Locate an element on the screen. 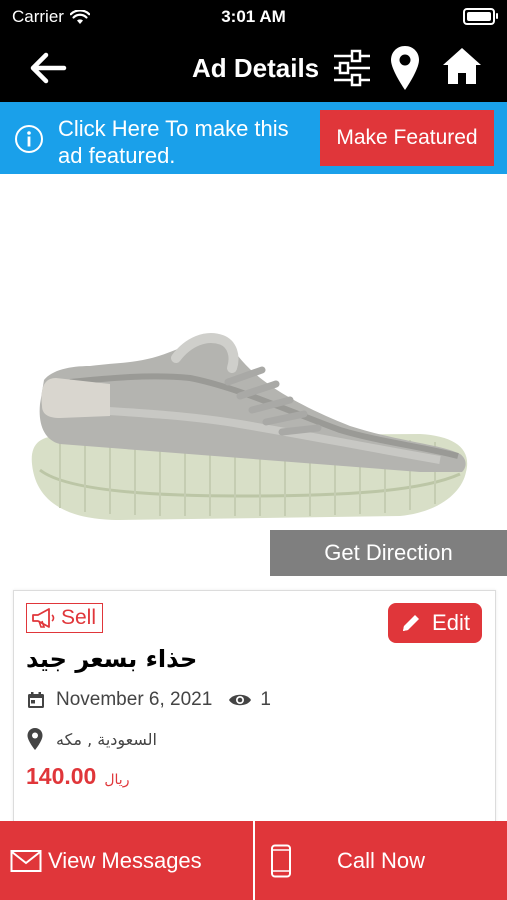  view-messages-button: View Messages is located at coordinates (126, 860).